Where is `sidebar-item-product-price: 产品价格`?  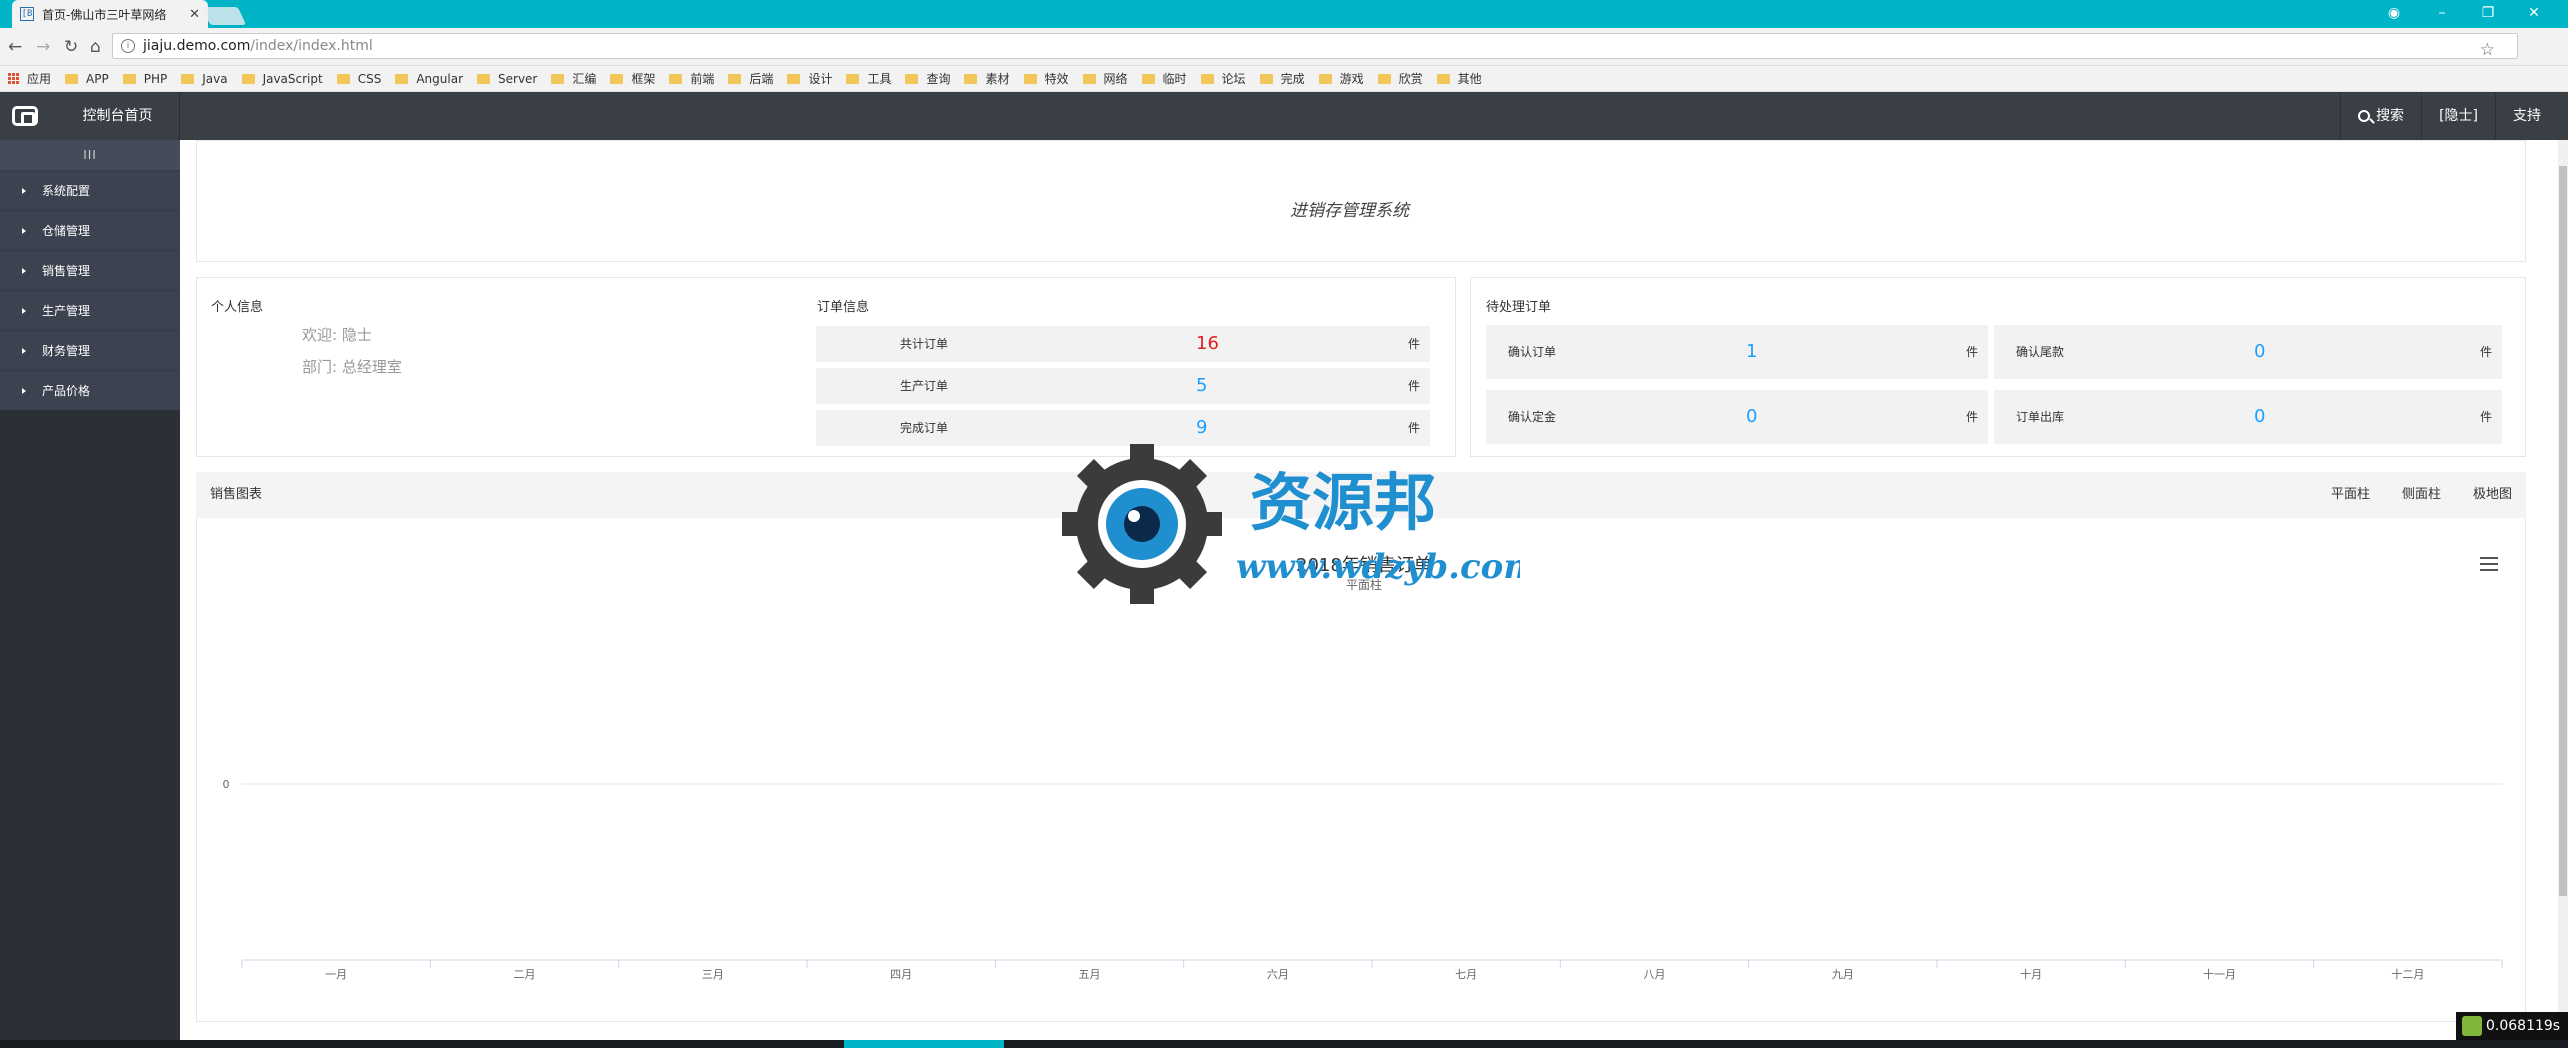
sidebar-item-product-price: 产品价格 is located at coordinates (90, 390).